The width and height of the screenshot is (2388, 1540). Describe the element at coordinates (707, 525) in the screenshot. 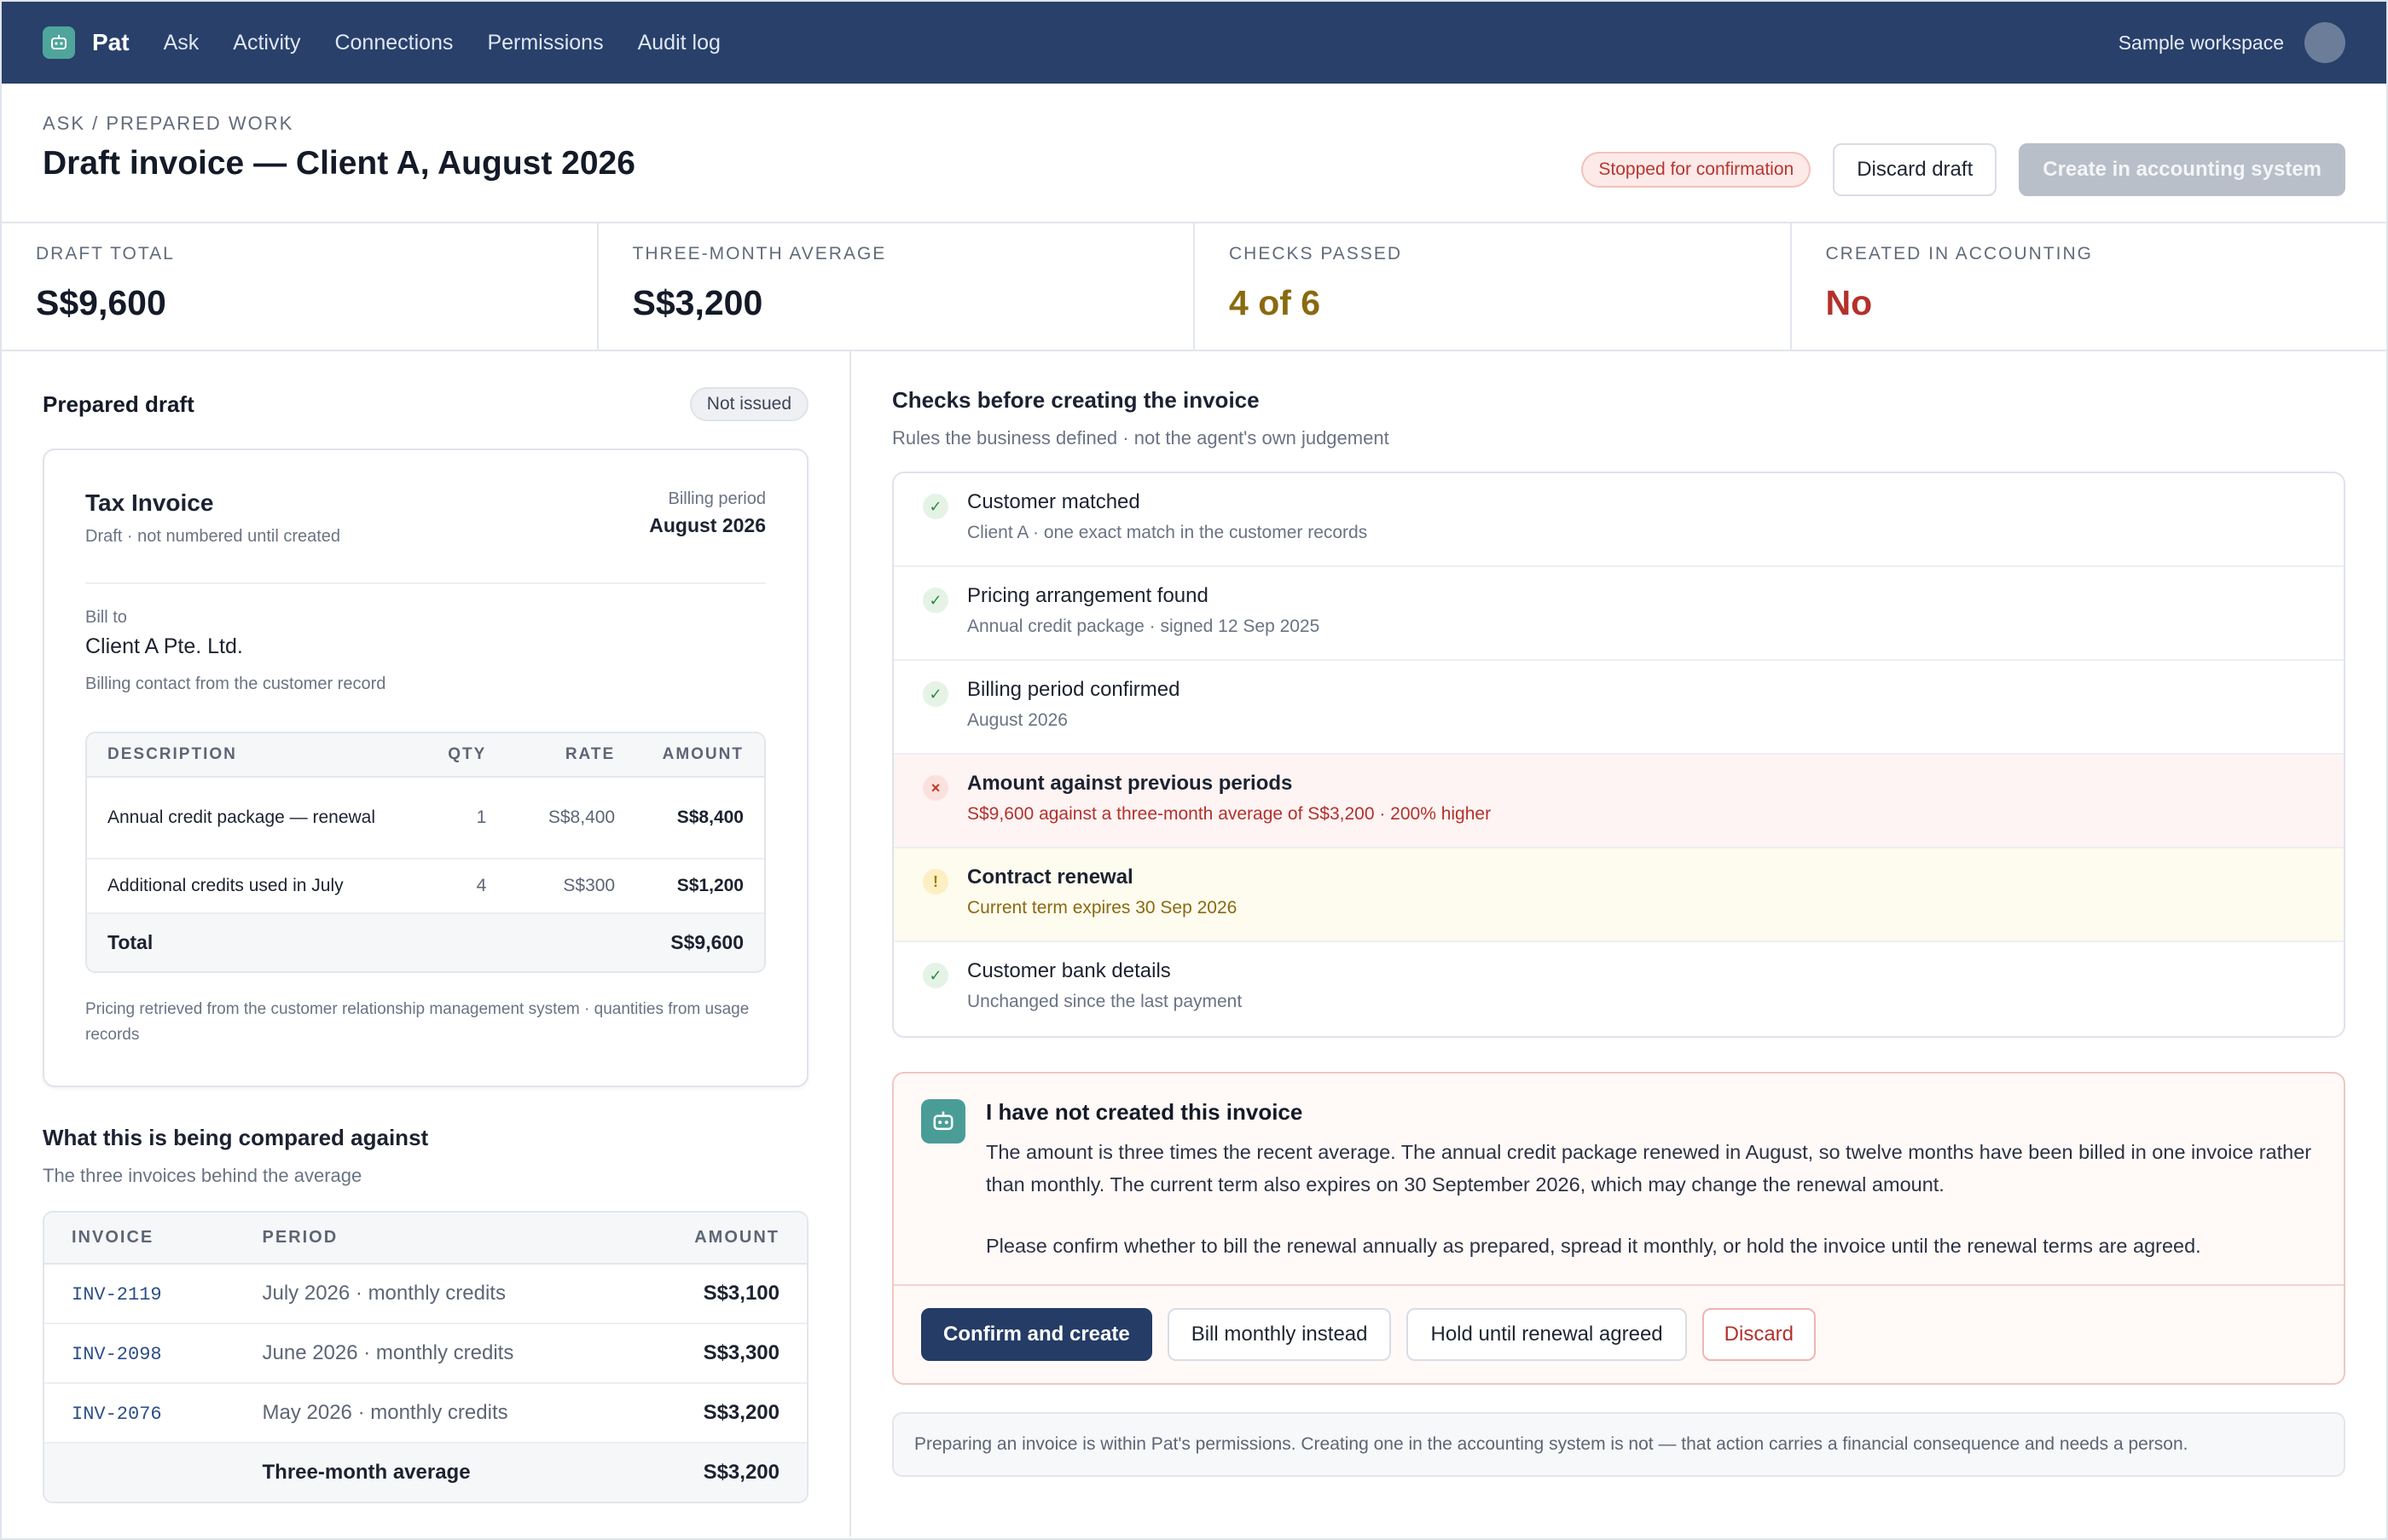

I see `billing-period-value: August 2026` at that location.